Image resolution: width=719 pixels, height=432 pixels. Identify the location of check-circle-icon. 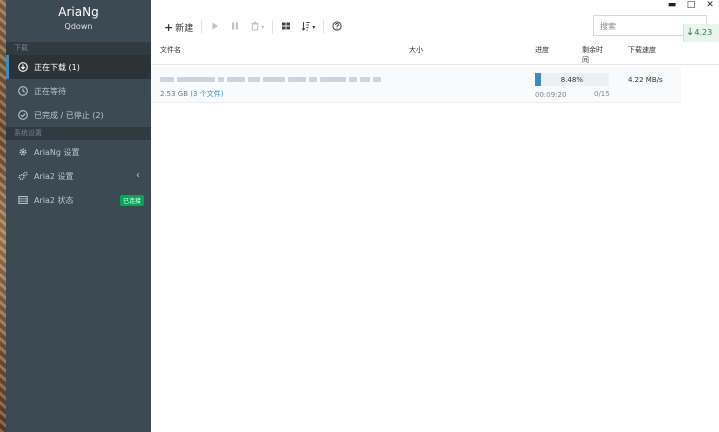
(22, 115).